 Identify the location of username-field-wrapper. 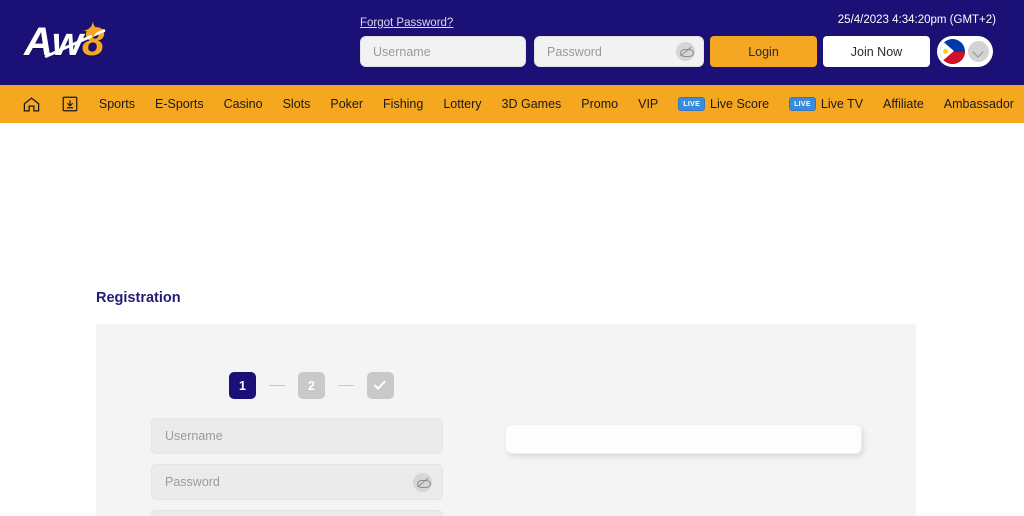
(297, 436).